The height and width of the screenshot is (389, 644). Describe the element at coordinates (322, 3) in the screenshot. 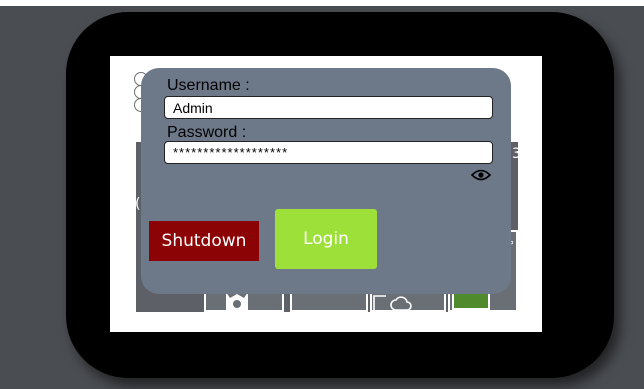

I see `top-edge-strip` at that location.